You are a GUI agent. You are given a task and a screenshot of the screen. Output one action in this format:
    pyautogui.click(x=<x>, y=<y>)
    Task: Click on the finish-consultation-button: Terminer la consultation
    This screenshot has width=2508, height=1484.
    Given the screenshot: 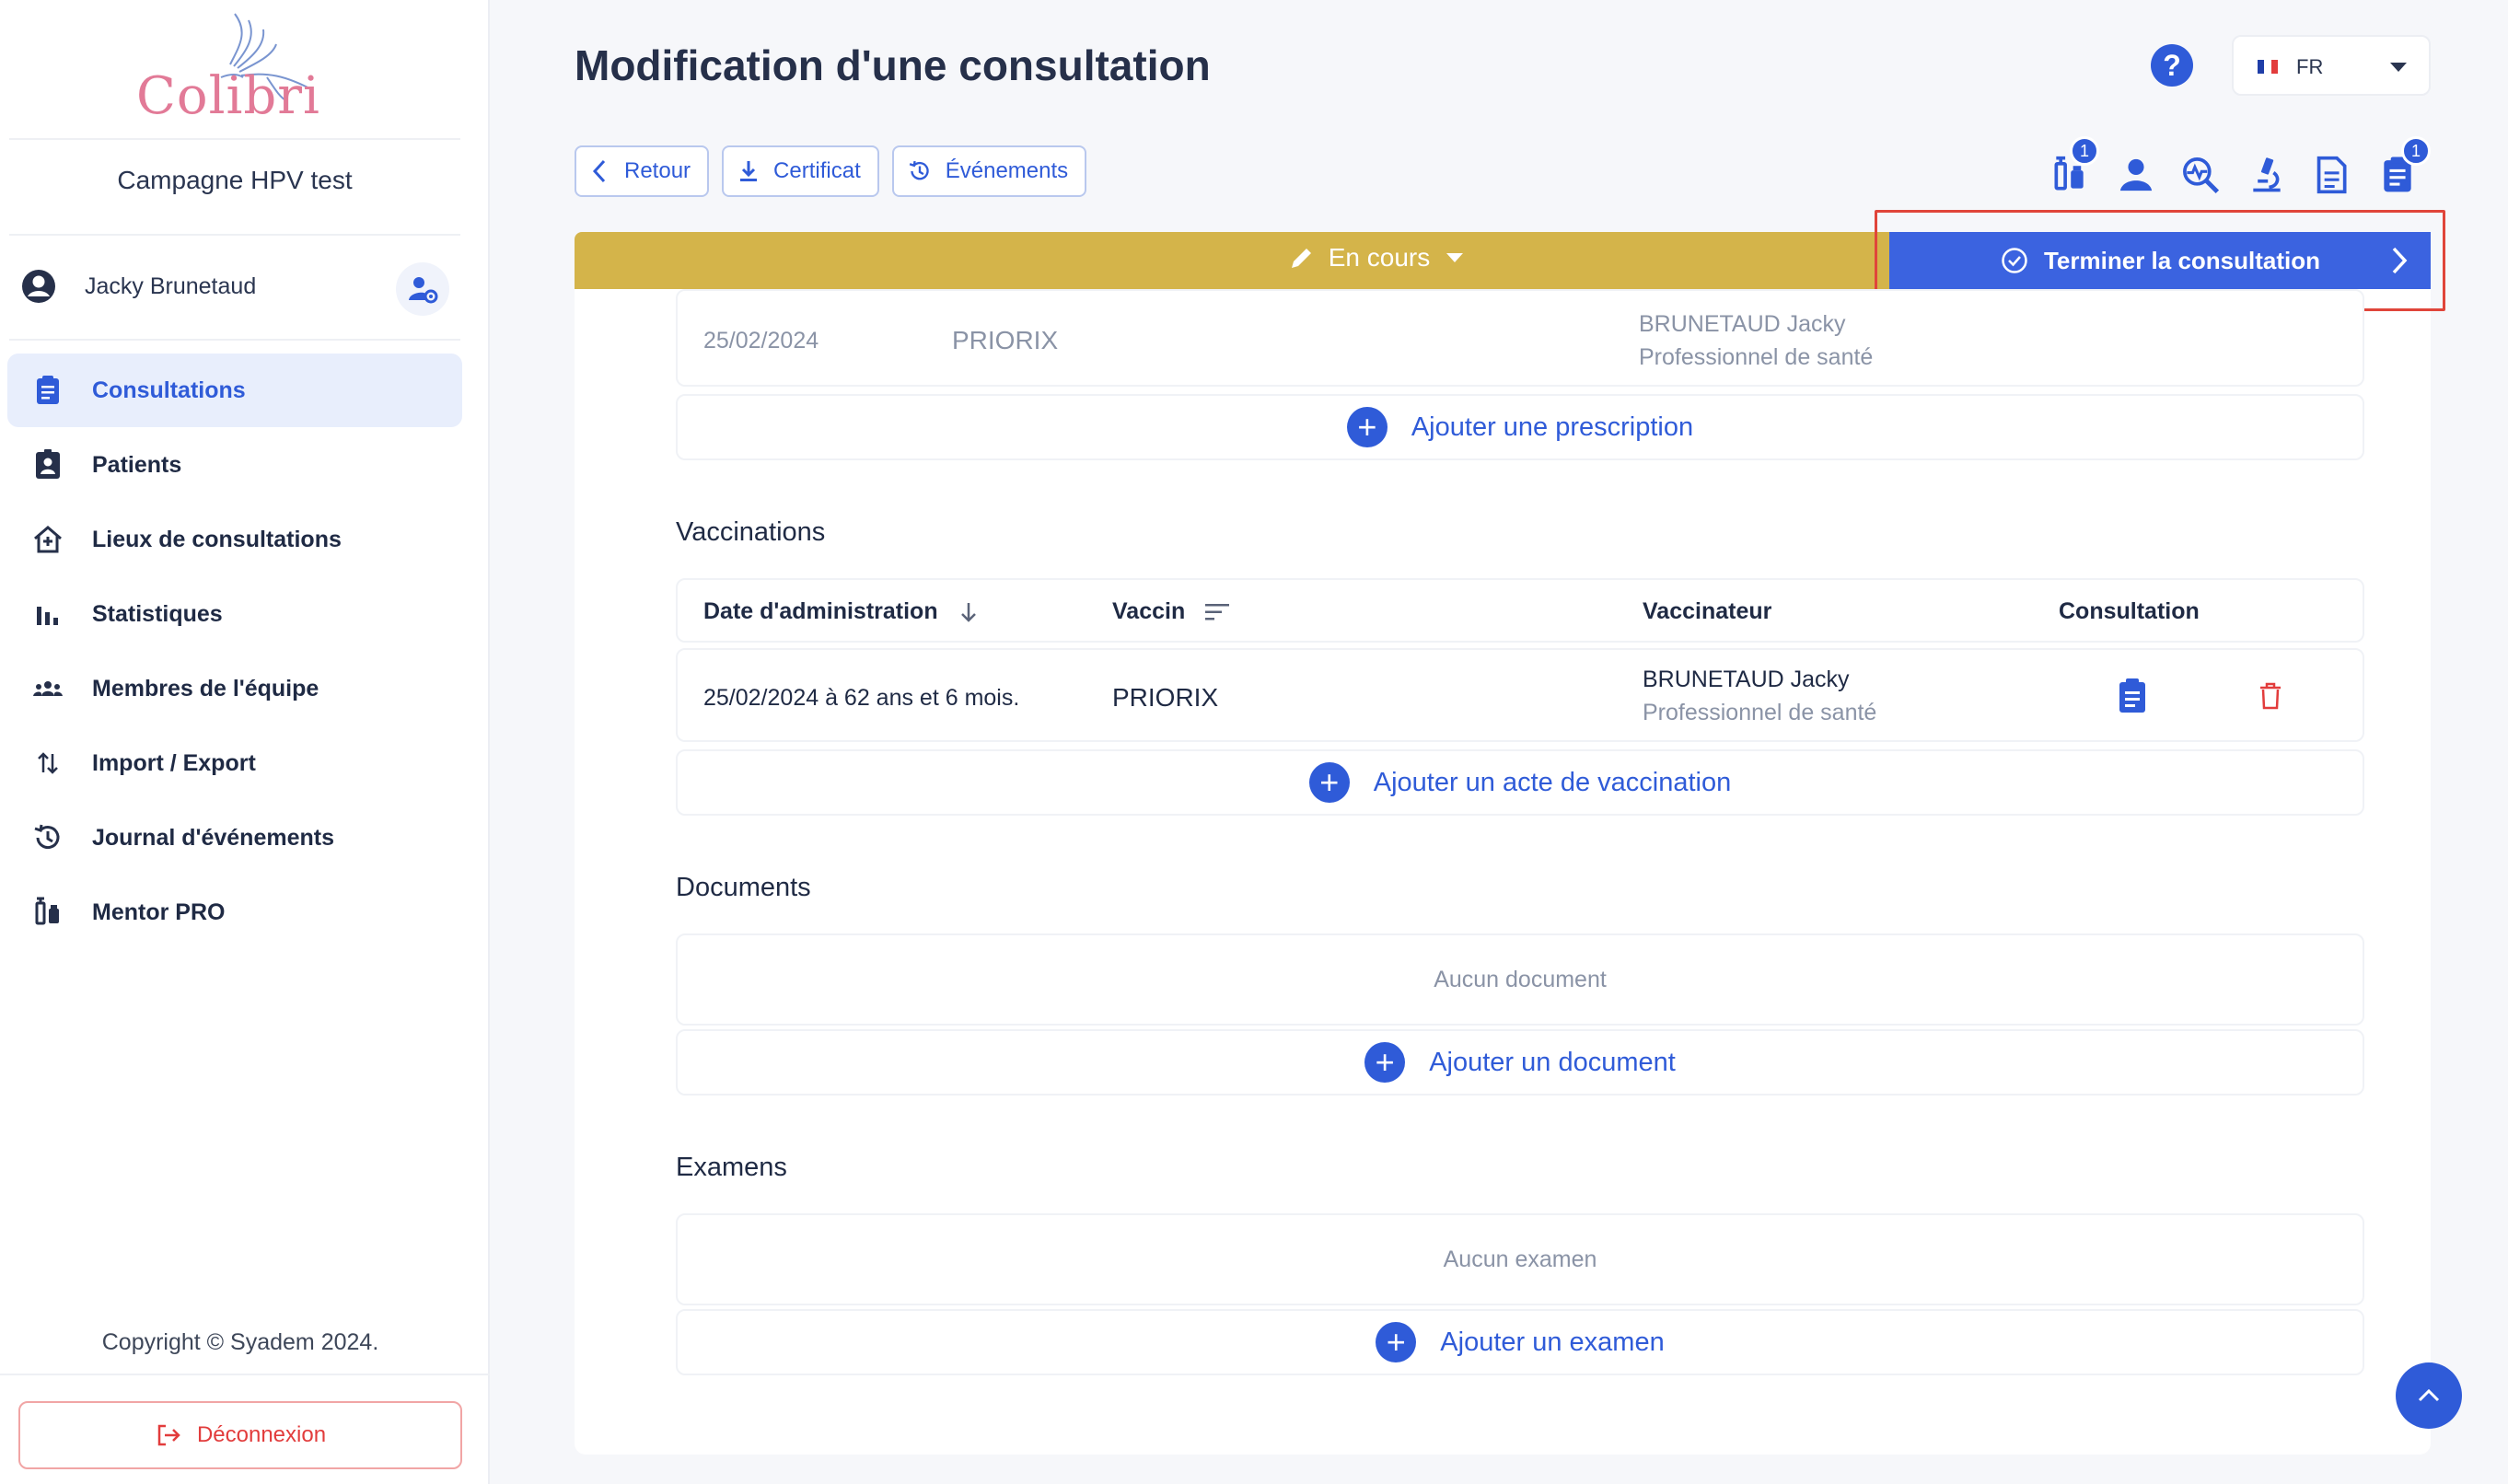 What is the action you would take?
    pyautogui.click(x=2160, y=260)
    